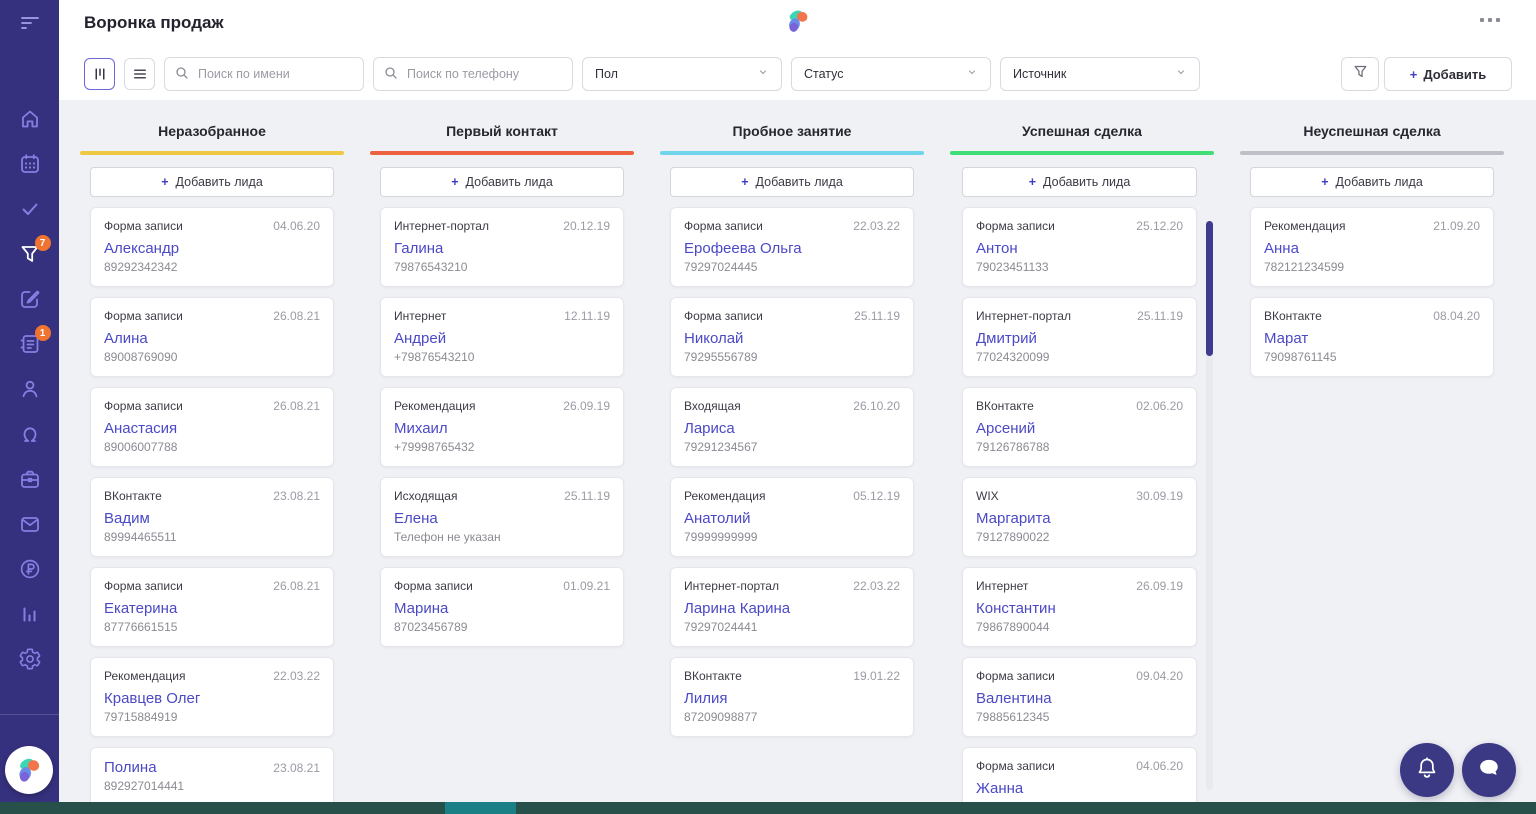  I want to click on horizontal-scrollbar-track, so click(768, 808).